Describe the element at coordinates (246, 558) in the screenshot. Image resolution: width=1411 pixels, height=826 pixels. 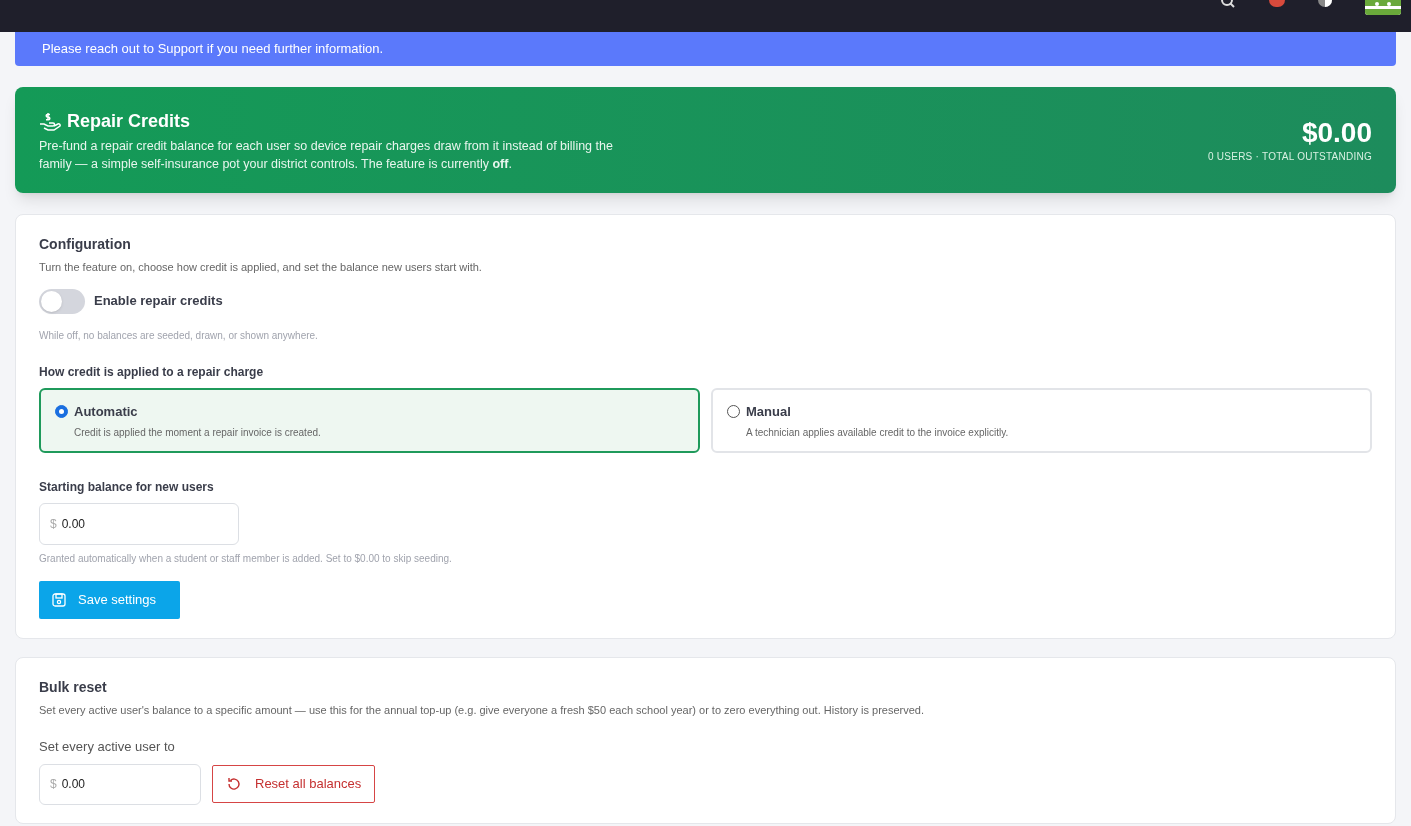
I see `field-help: Granted automatically when a student or staff member is added. Set to $0.00 to skip seeding.` at that location.